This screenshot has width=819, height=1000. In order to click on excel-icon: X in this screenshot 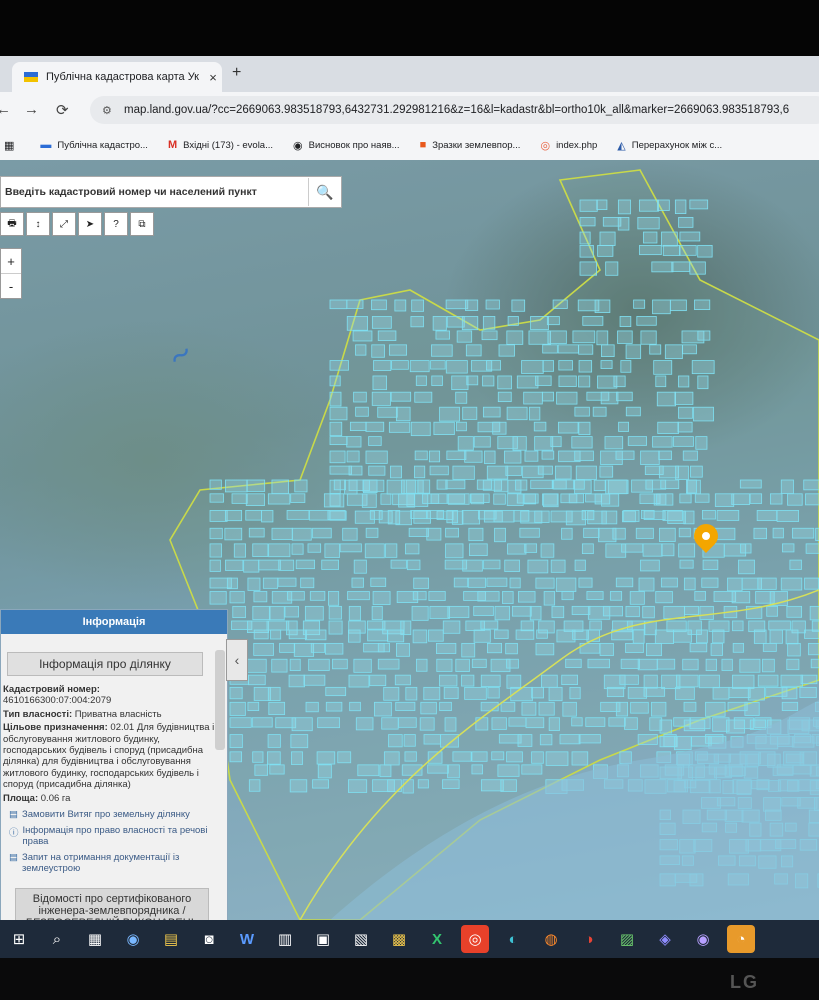, I will do `click(437, 939)`.